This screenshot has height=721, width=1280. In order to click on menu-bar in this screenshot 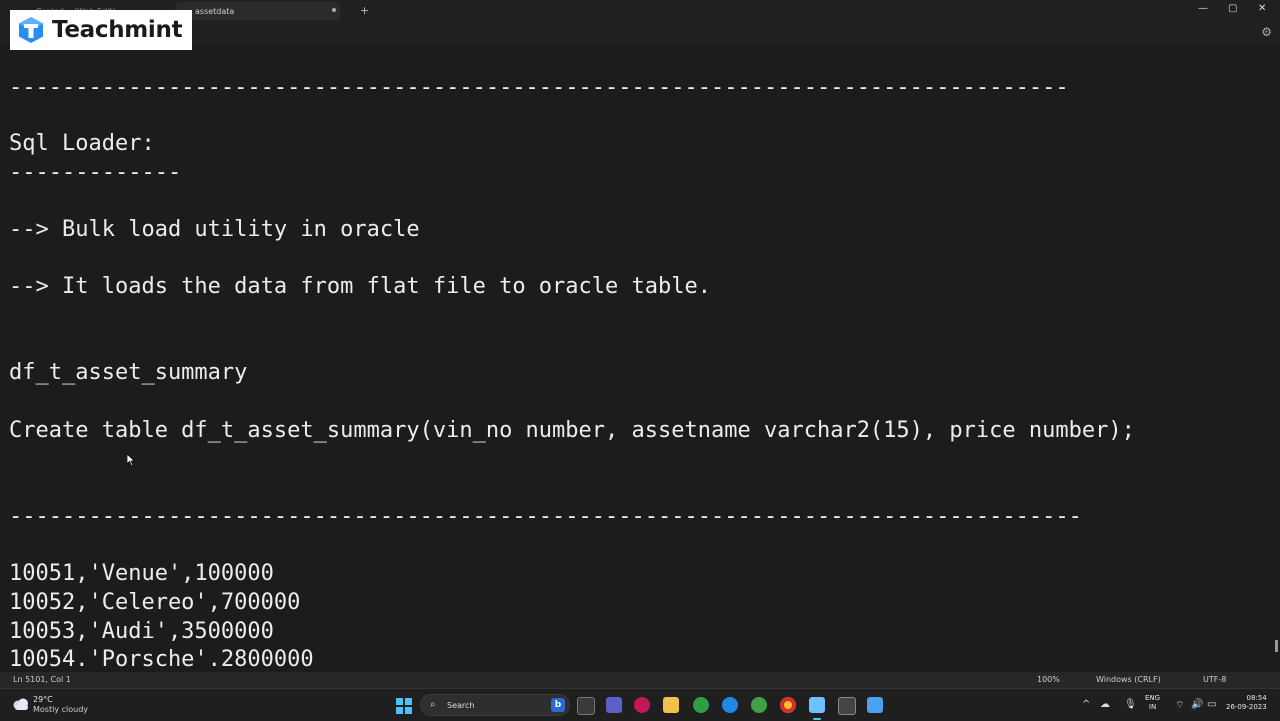, I will do `click(640, 33)`.